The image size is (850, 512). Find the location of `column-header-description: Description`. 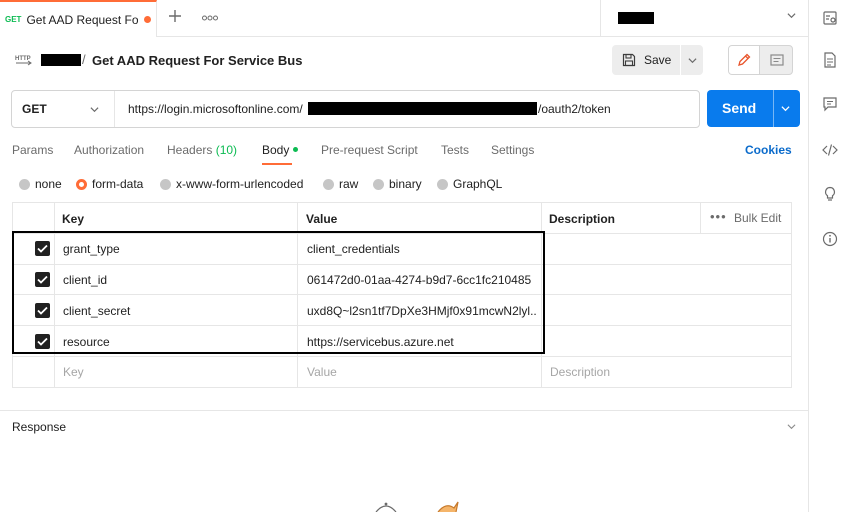

column-header-description: Description is located at coordinates (582, 219).